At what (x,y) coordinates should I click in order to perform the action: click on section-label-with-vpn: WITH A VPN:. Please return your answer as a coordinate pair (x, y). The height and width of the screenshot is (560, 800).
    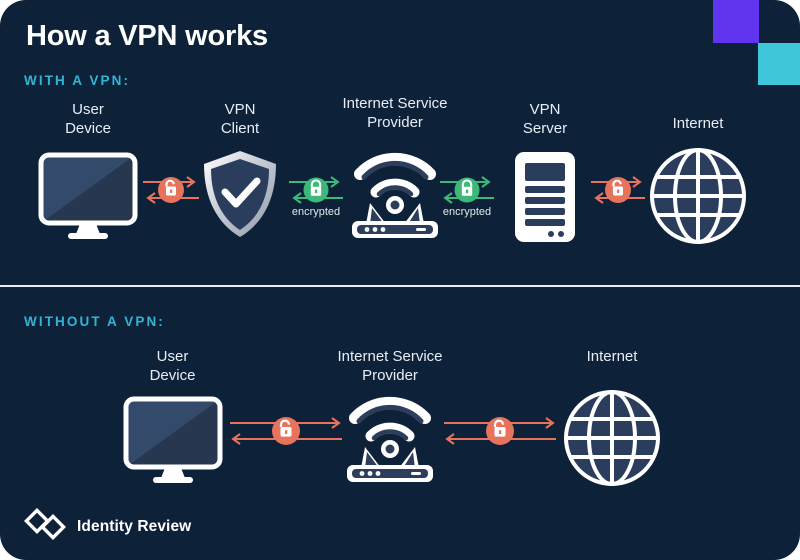
    Looking at the image, I should click on (77, 80).